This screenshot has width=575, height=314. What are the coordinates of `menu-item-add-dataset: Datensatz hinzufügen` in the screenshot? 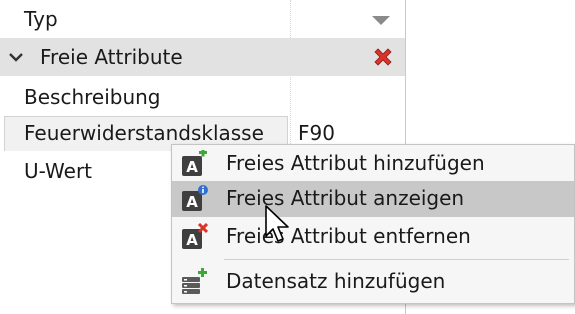 It's located at (373, 282).